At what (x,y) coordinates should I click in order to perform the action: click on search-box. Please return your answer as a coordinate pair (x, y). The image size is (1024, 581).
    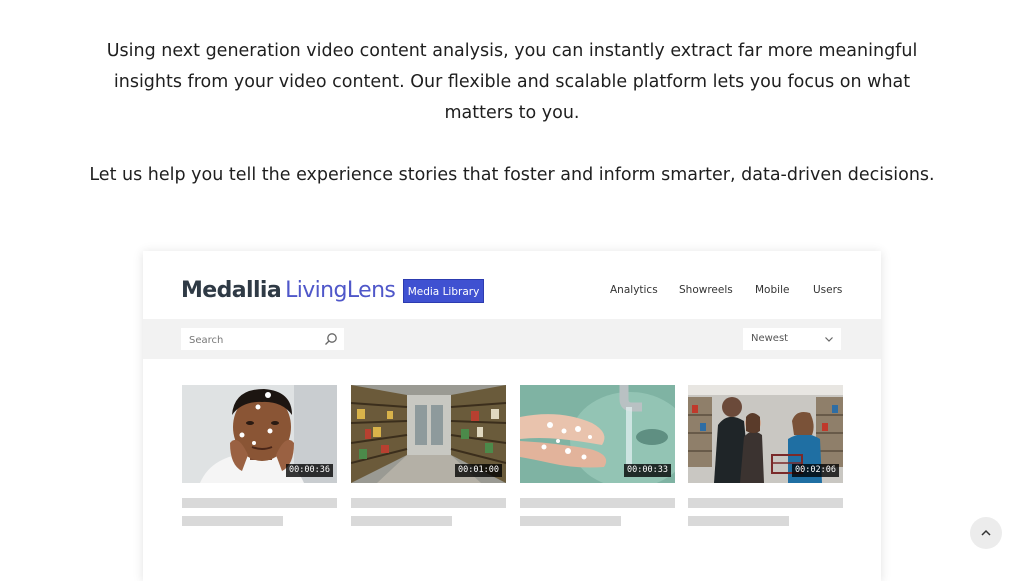
    Looking at the image, I should click on (262, 340).